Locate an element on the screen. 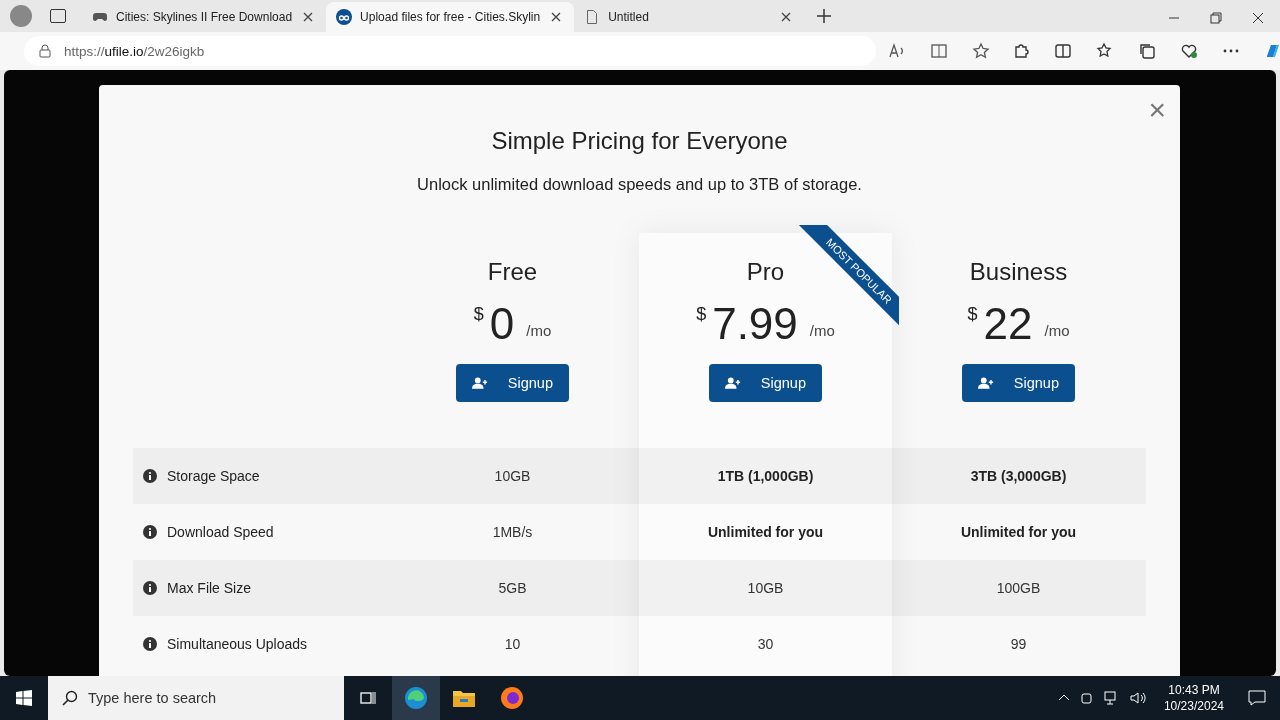 The height and width of the screenshot is (720, 1280). table-cell-text: 5GB is located at coordinates (512, 588).